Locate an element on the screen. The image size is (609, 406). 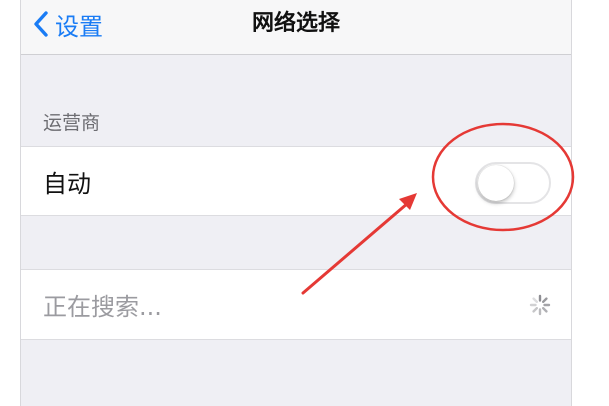
toggle-knob is located at coordinates (496, 183).